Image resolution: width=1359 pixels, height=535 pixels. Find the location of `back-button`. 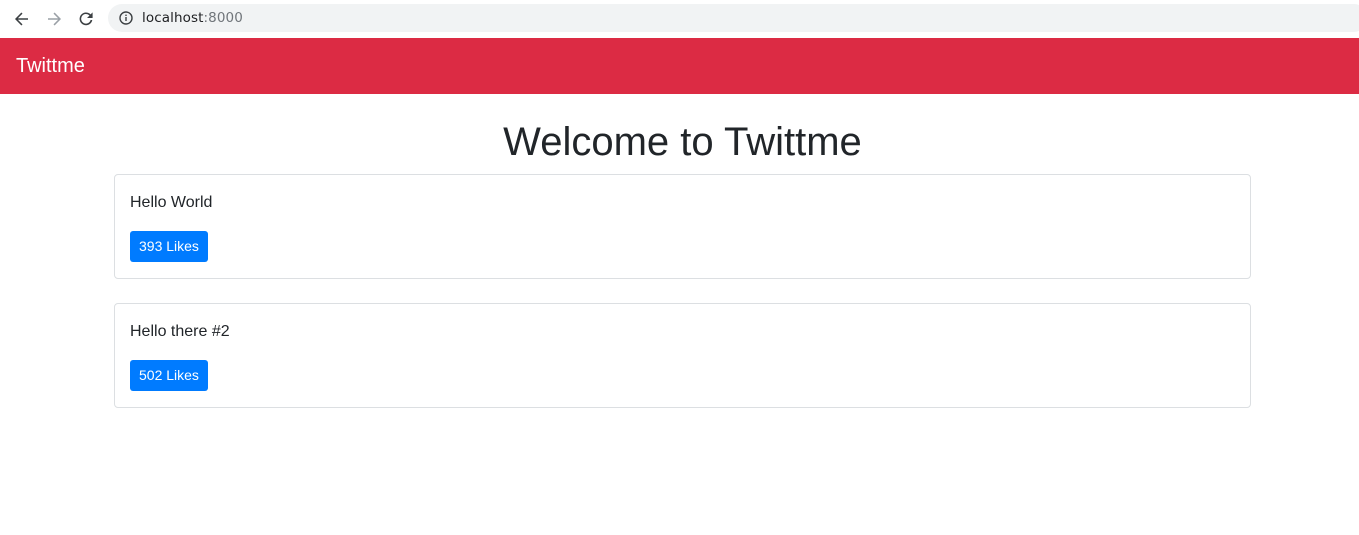

back-button is located at coordinates (22, 19).